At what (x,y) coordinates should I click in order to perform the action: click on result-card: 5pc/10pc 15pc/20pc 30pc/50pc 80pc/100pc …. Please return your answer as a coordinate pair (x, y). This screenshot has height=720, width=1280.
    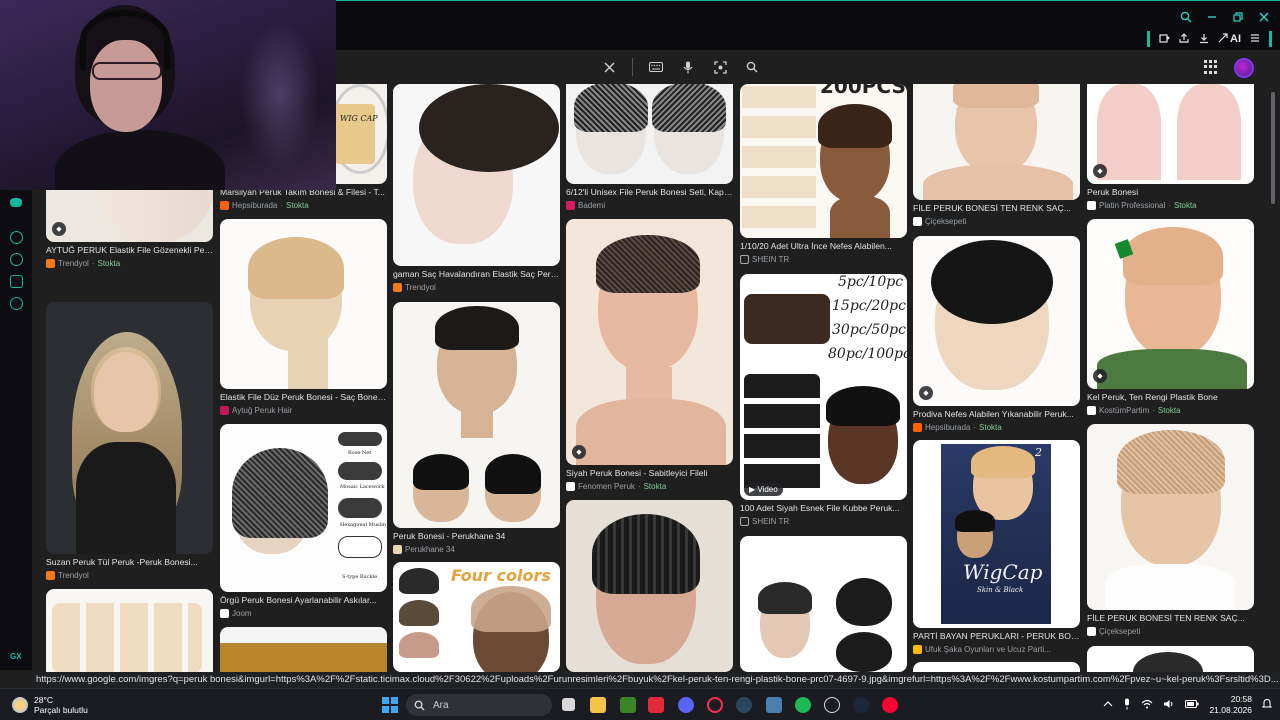
    Looking at the image, I should click on (823, 400).